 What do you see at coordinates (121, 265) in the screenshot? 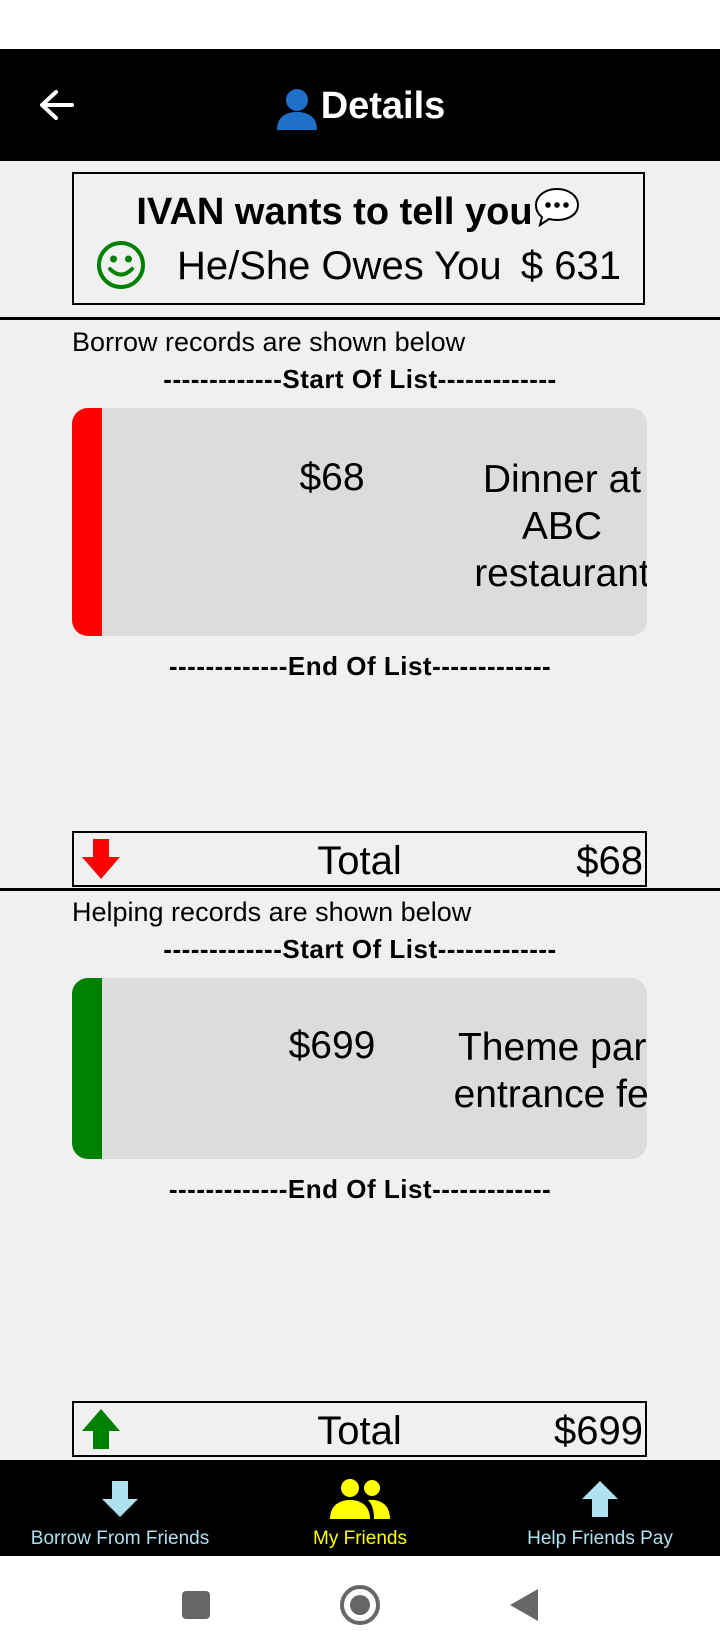
I see `smiley-icon` at bounding box center [121, 265].